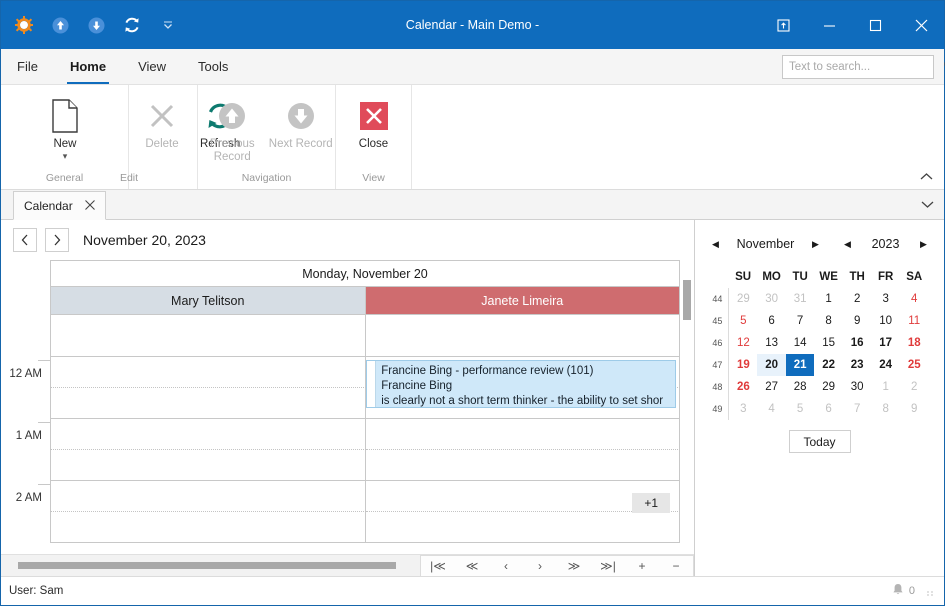  What do you see at coordinates (506, 566) in the screenshot?
I see `prev-record-icon: ‹` at bounding box center [506, 566].